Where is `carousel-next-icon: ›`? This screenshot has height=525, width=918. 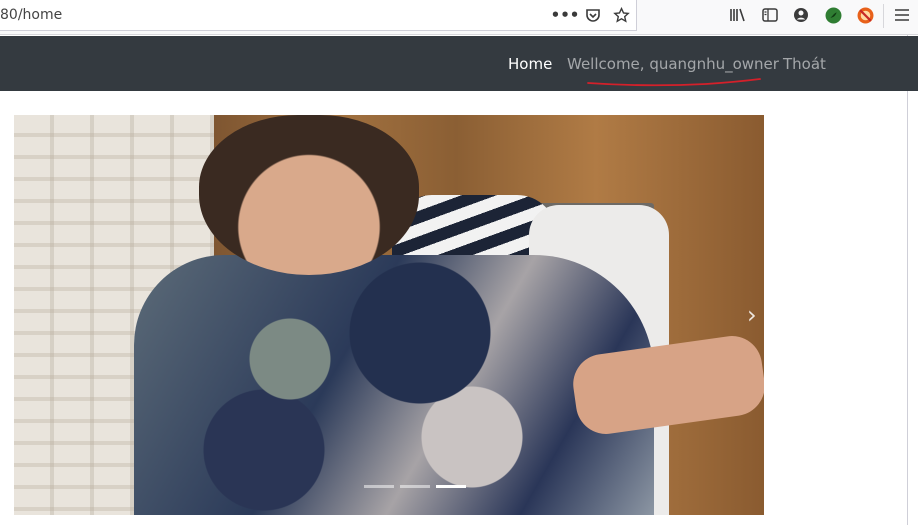
carousel-next-icon: › is located at coordinates (752, 315).